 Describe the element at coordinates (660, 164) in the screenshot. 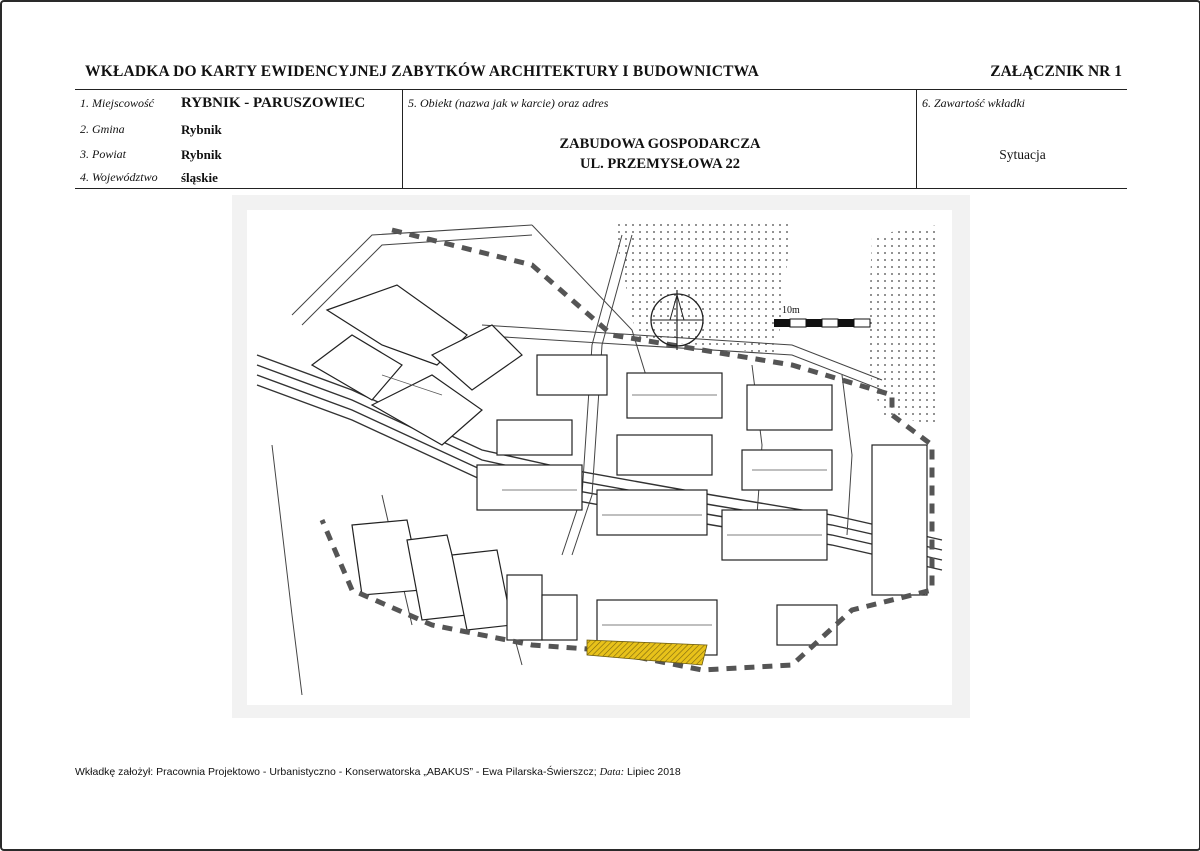

I see `object-address: UL. PRZEMYSŁOWA 22` at that location.